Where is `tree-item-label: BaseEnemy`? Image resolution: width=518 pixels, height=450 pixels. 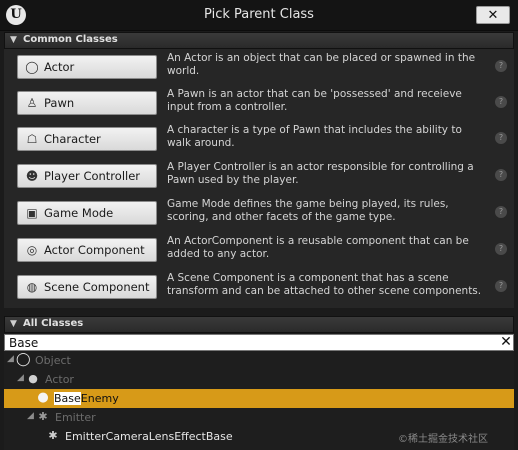
tree-item-label: BaseEnemy is located at coordinates (86, 398).